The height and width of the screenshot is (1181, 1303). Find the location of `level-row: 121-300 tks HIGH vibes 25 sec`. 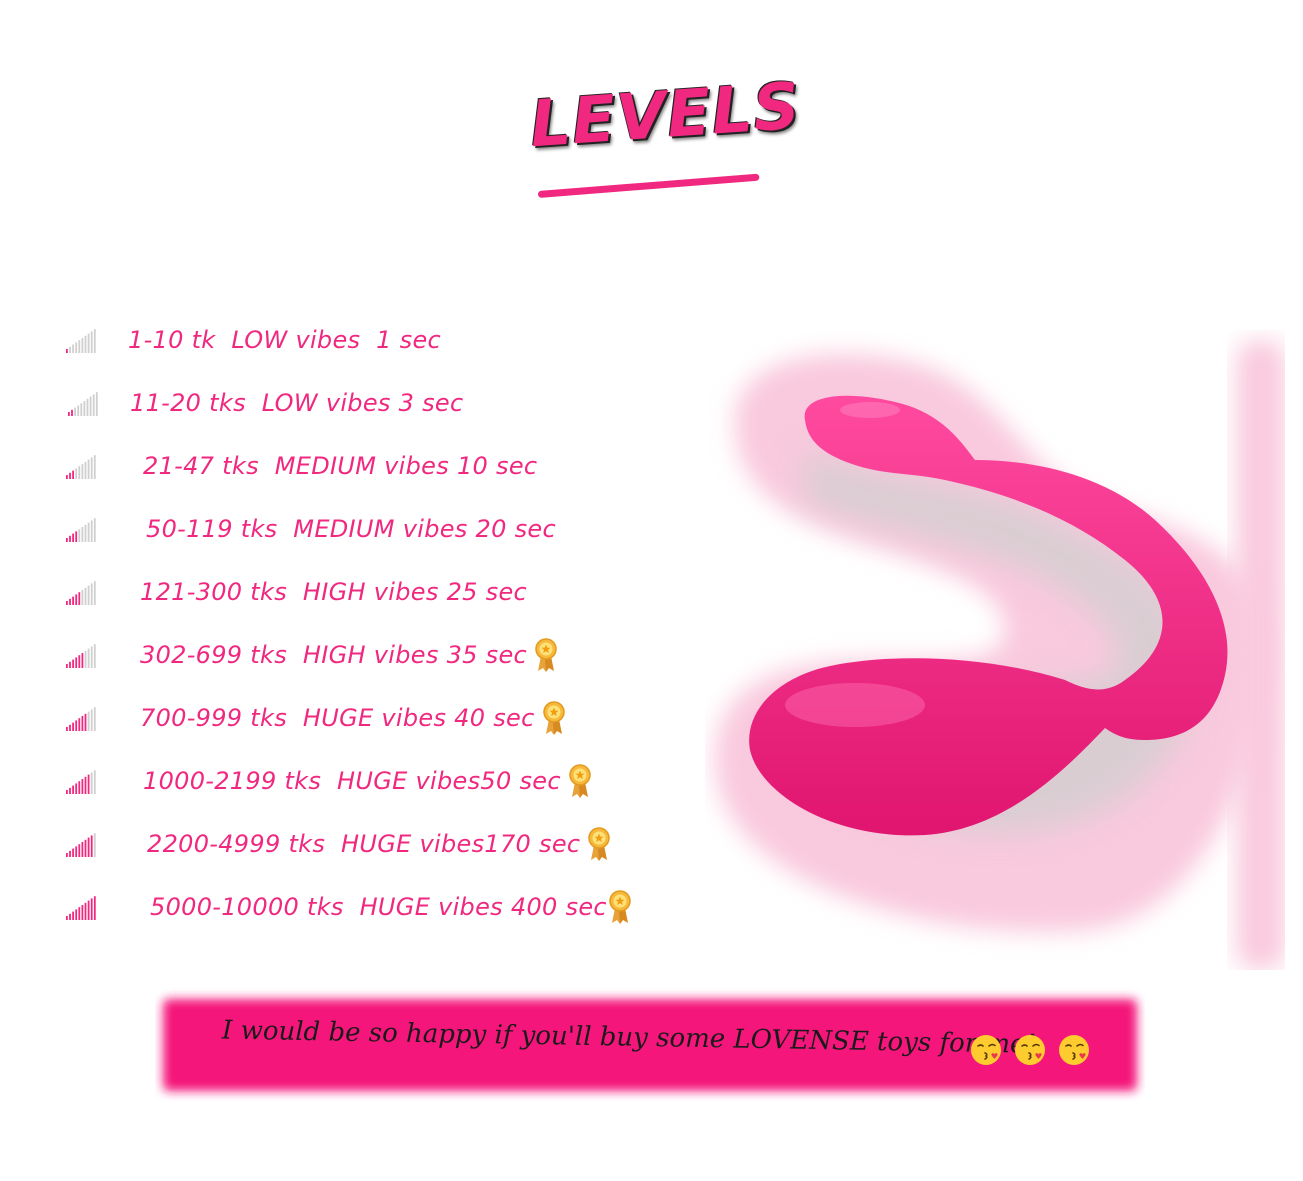

level-row: 121-300 tks HIGH vibes 25 sec is located at coordinates (296, 592).